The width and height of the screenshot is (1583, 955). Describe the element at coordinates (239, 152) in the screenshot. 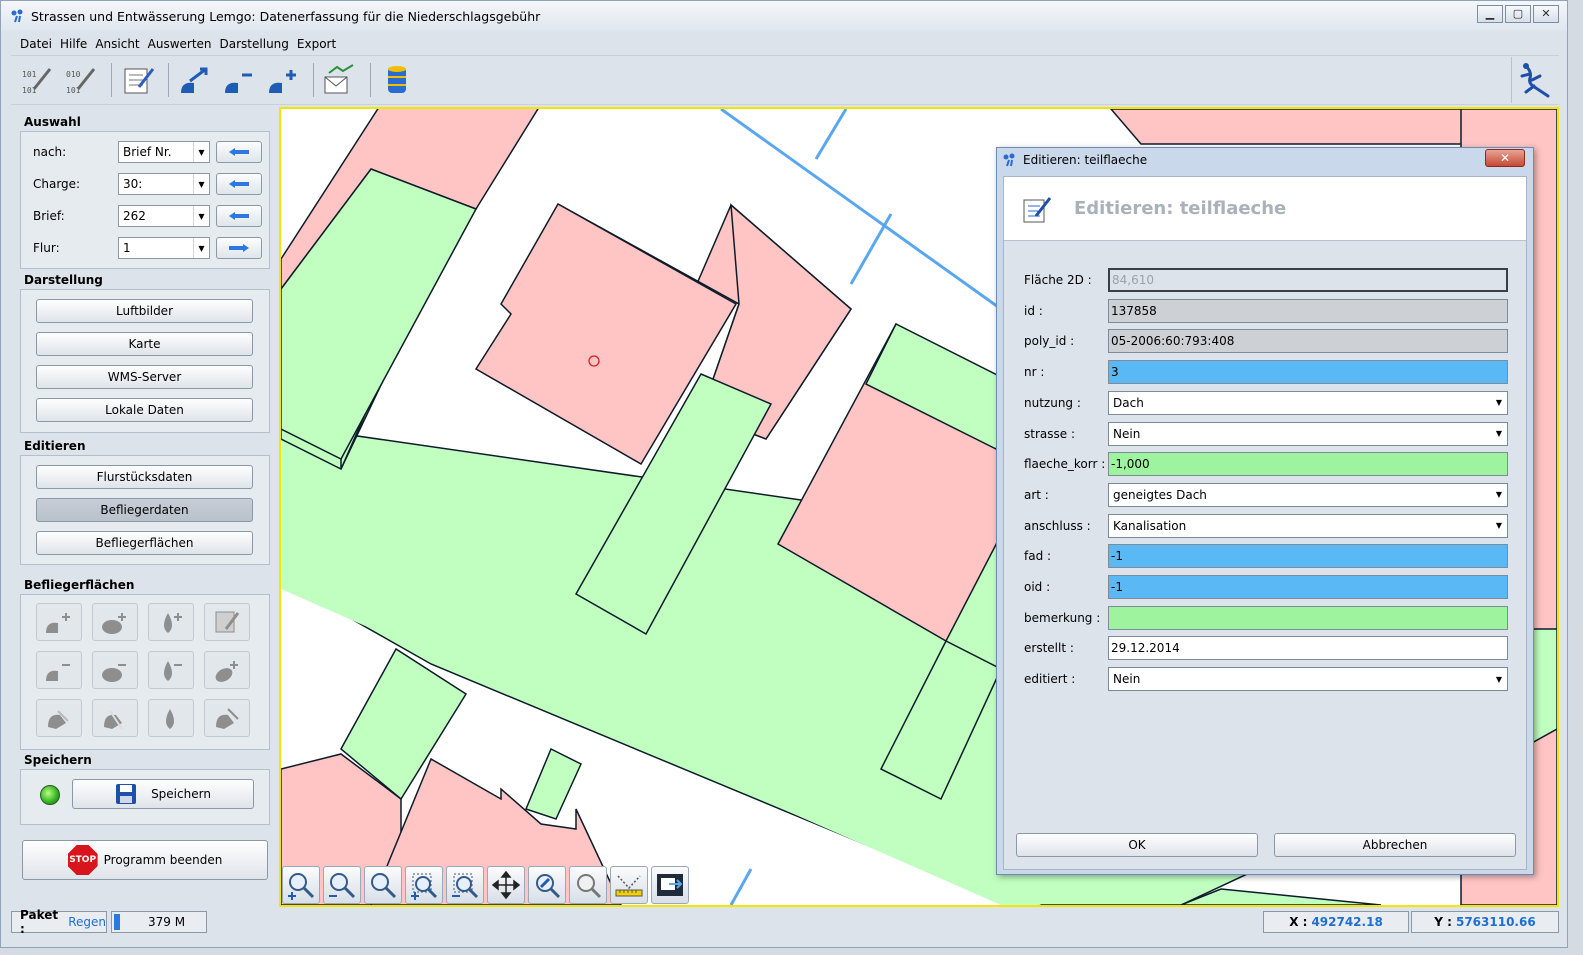

I see `nach-arrow-button` at that location.